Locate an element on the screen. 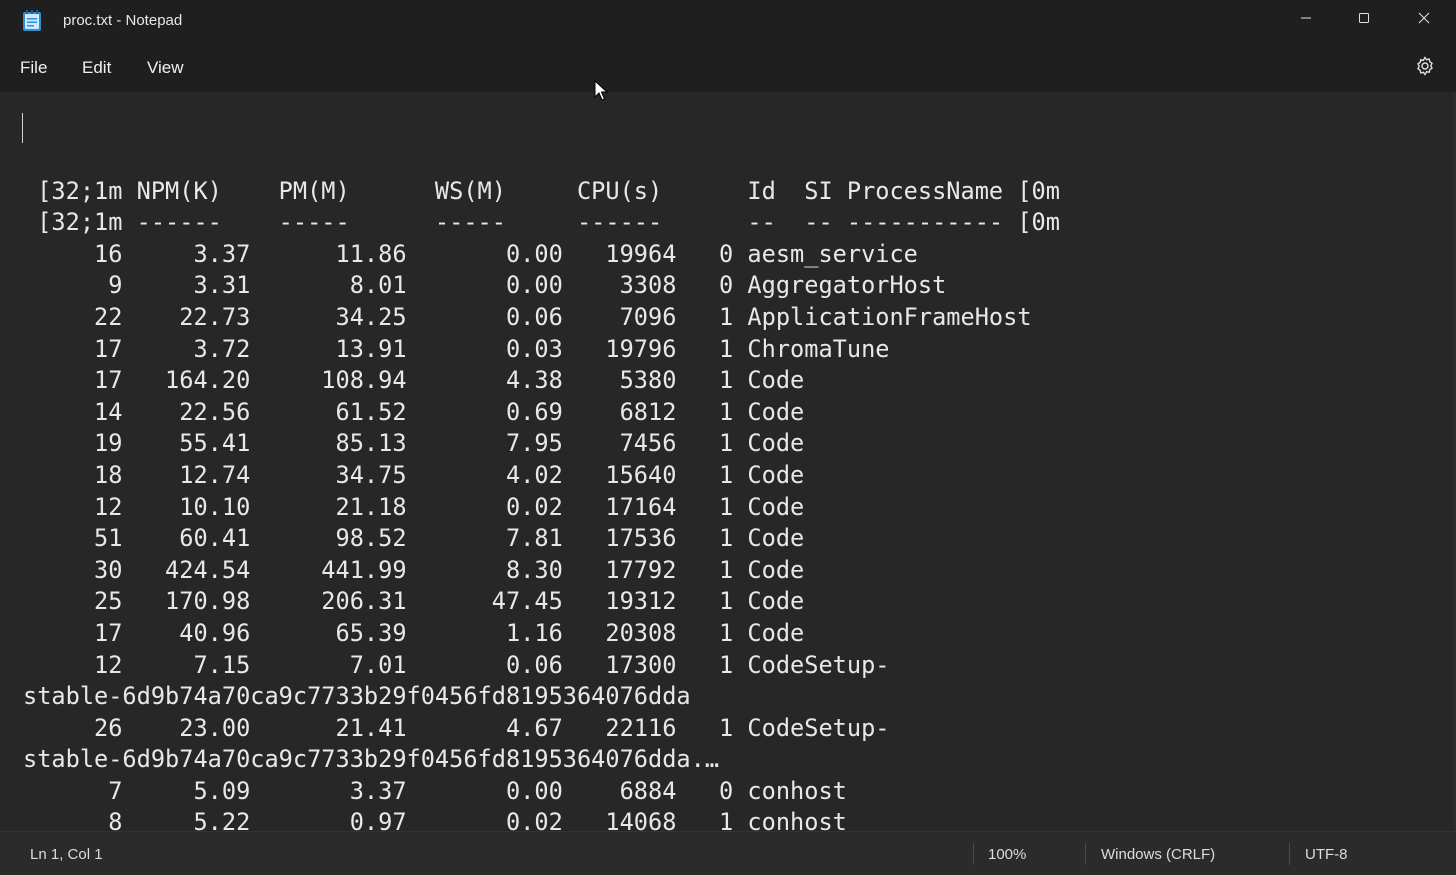 The height and width of the screenshot is (875, 1456). text-caret is located at coordinates (22, 128).